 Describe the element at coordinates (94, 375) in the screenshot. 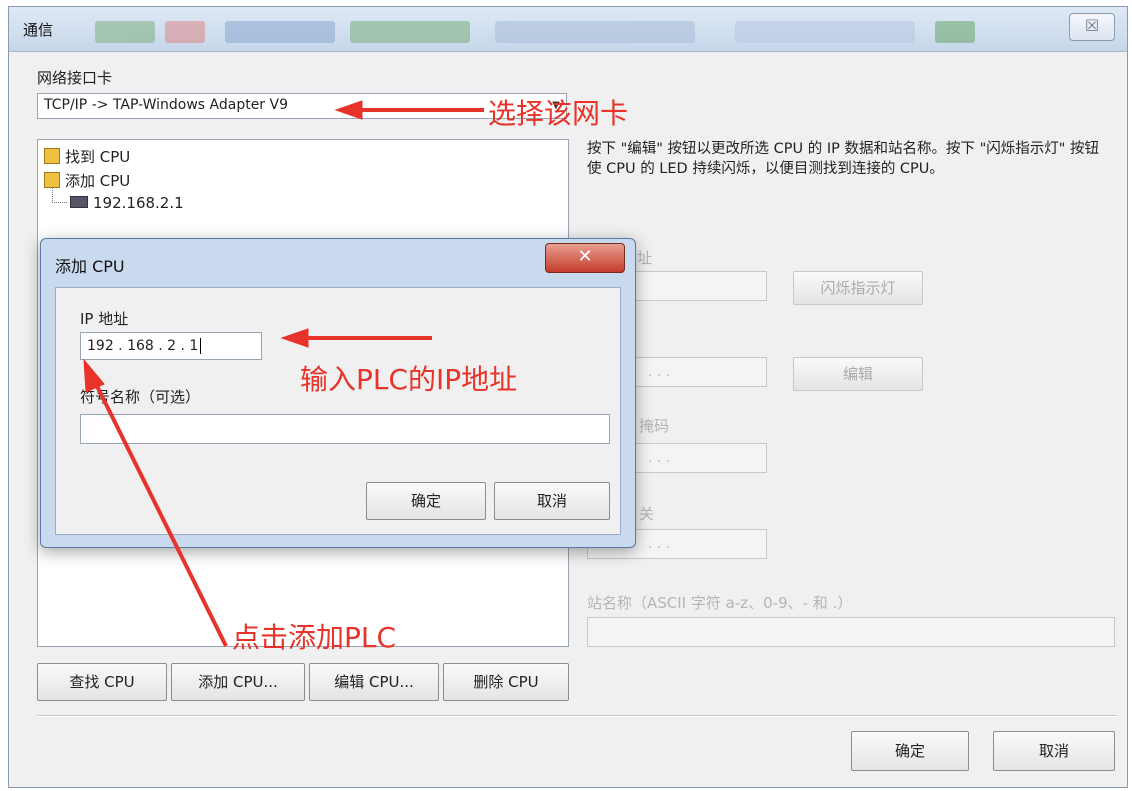

I see `arrow-head-click-add` at that location.